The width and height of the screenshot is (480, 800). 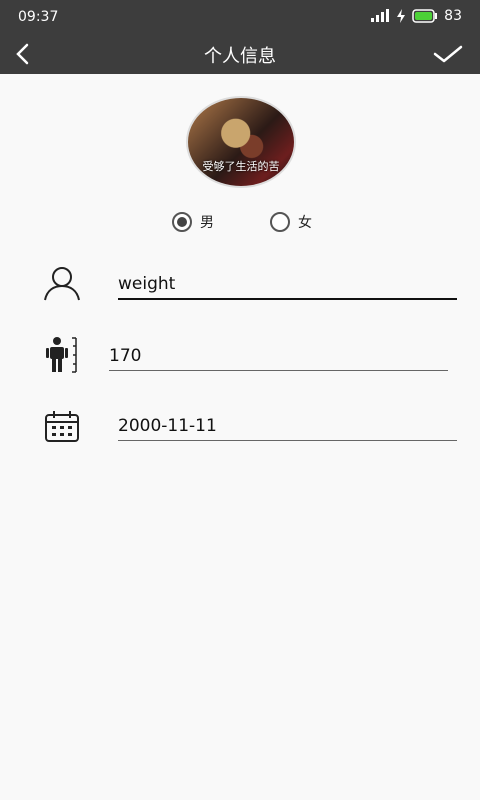 I want to click on male-label: 男, so click(x=207, y=223).